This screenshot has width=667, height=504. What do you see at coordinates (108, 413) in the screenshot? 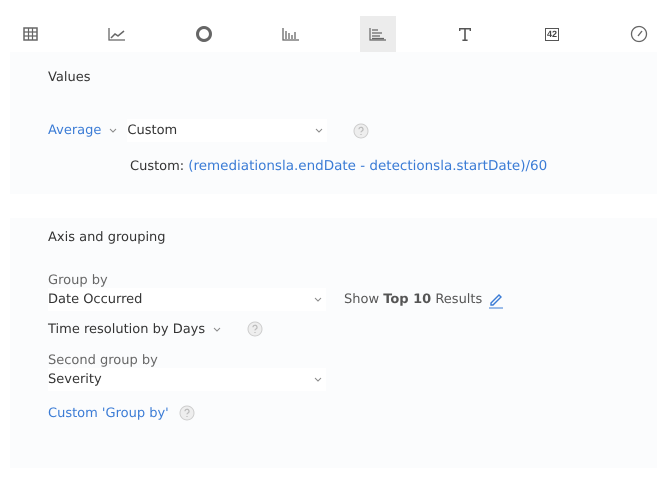
I see `custom-group-by-link: Custom 'Group by'` at bounding box center [108, 413].